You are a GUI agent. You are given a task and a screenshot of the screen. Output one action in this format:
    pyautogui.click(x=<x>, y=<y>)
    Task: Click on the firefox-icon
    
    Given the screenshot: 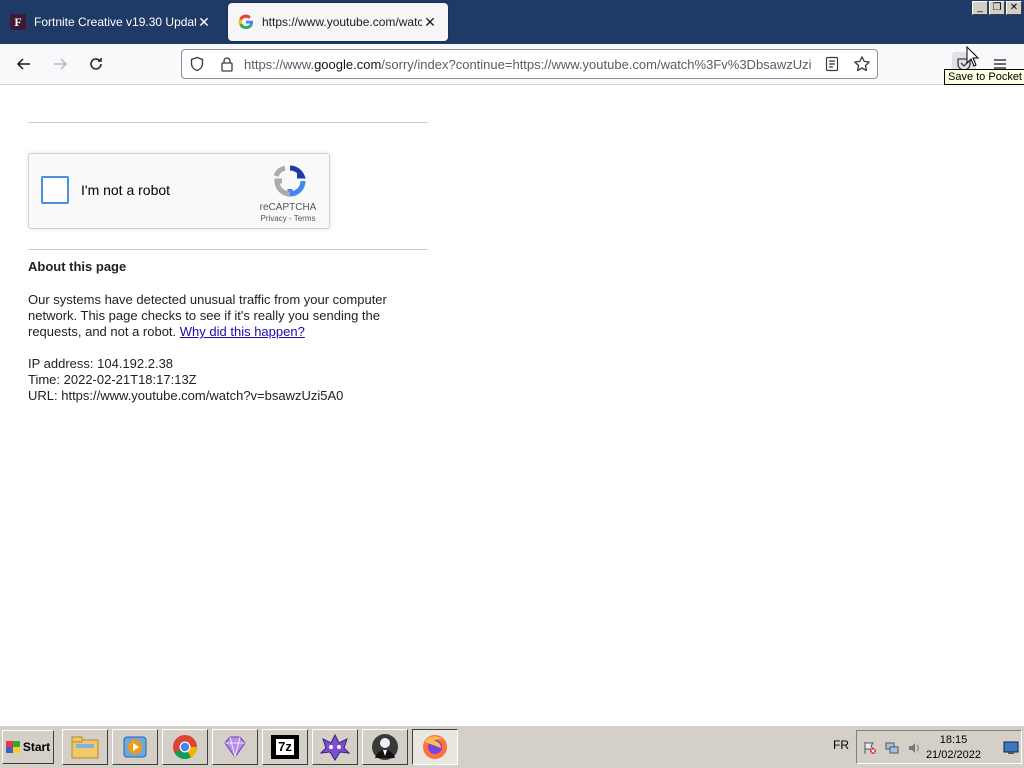 What is the action you would take?
    pyautogui.click(x=435, y=747)
    